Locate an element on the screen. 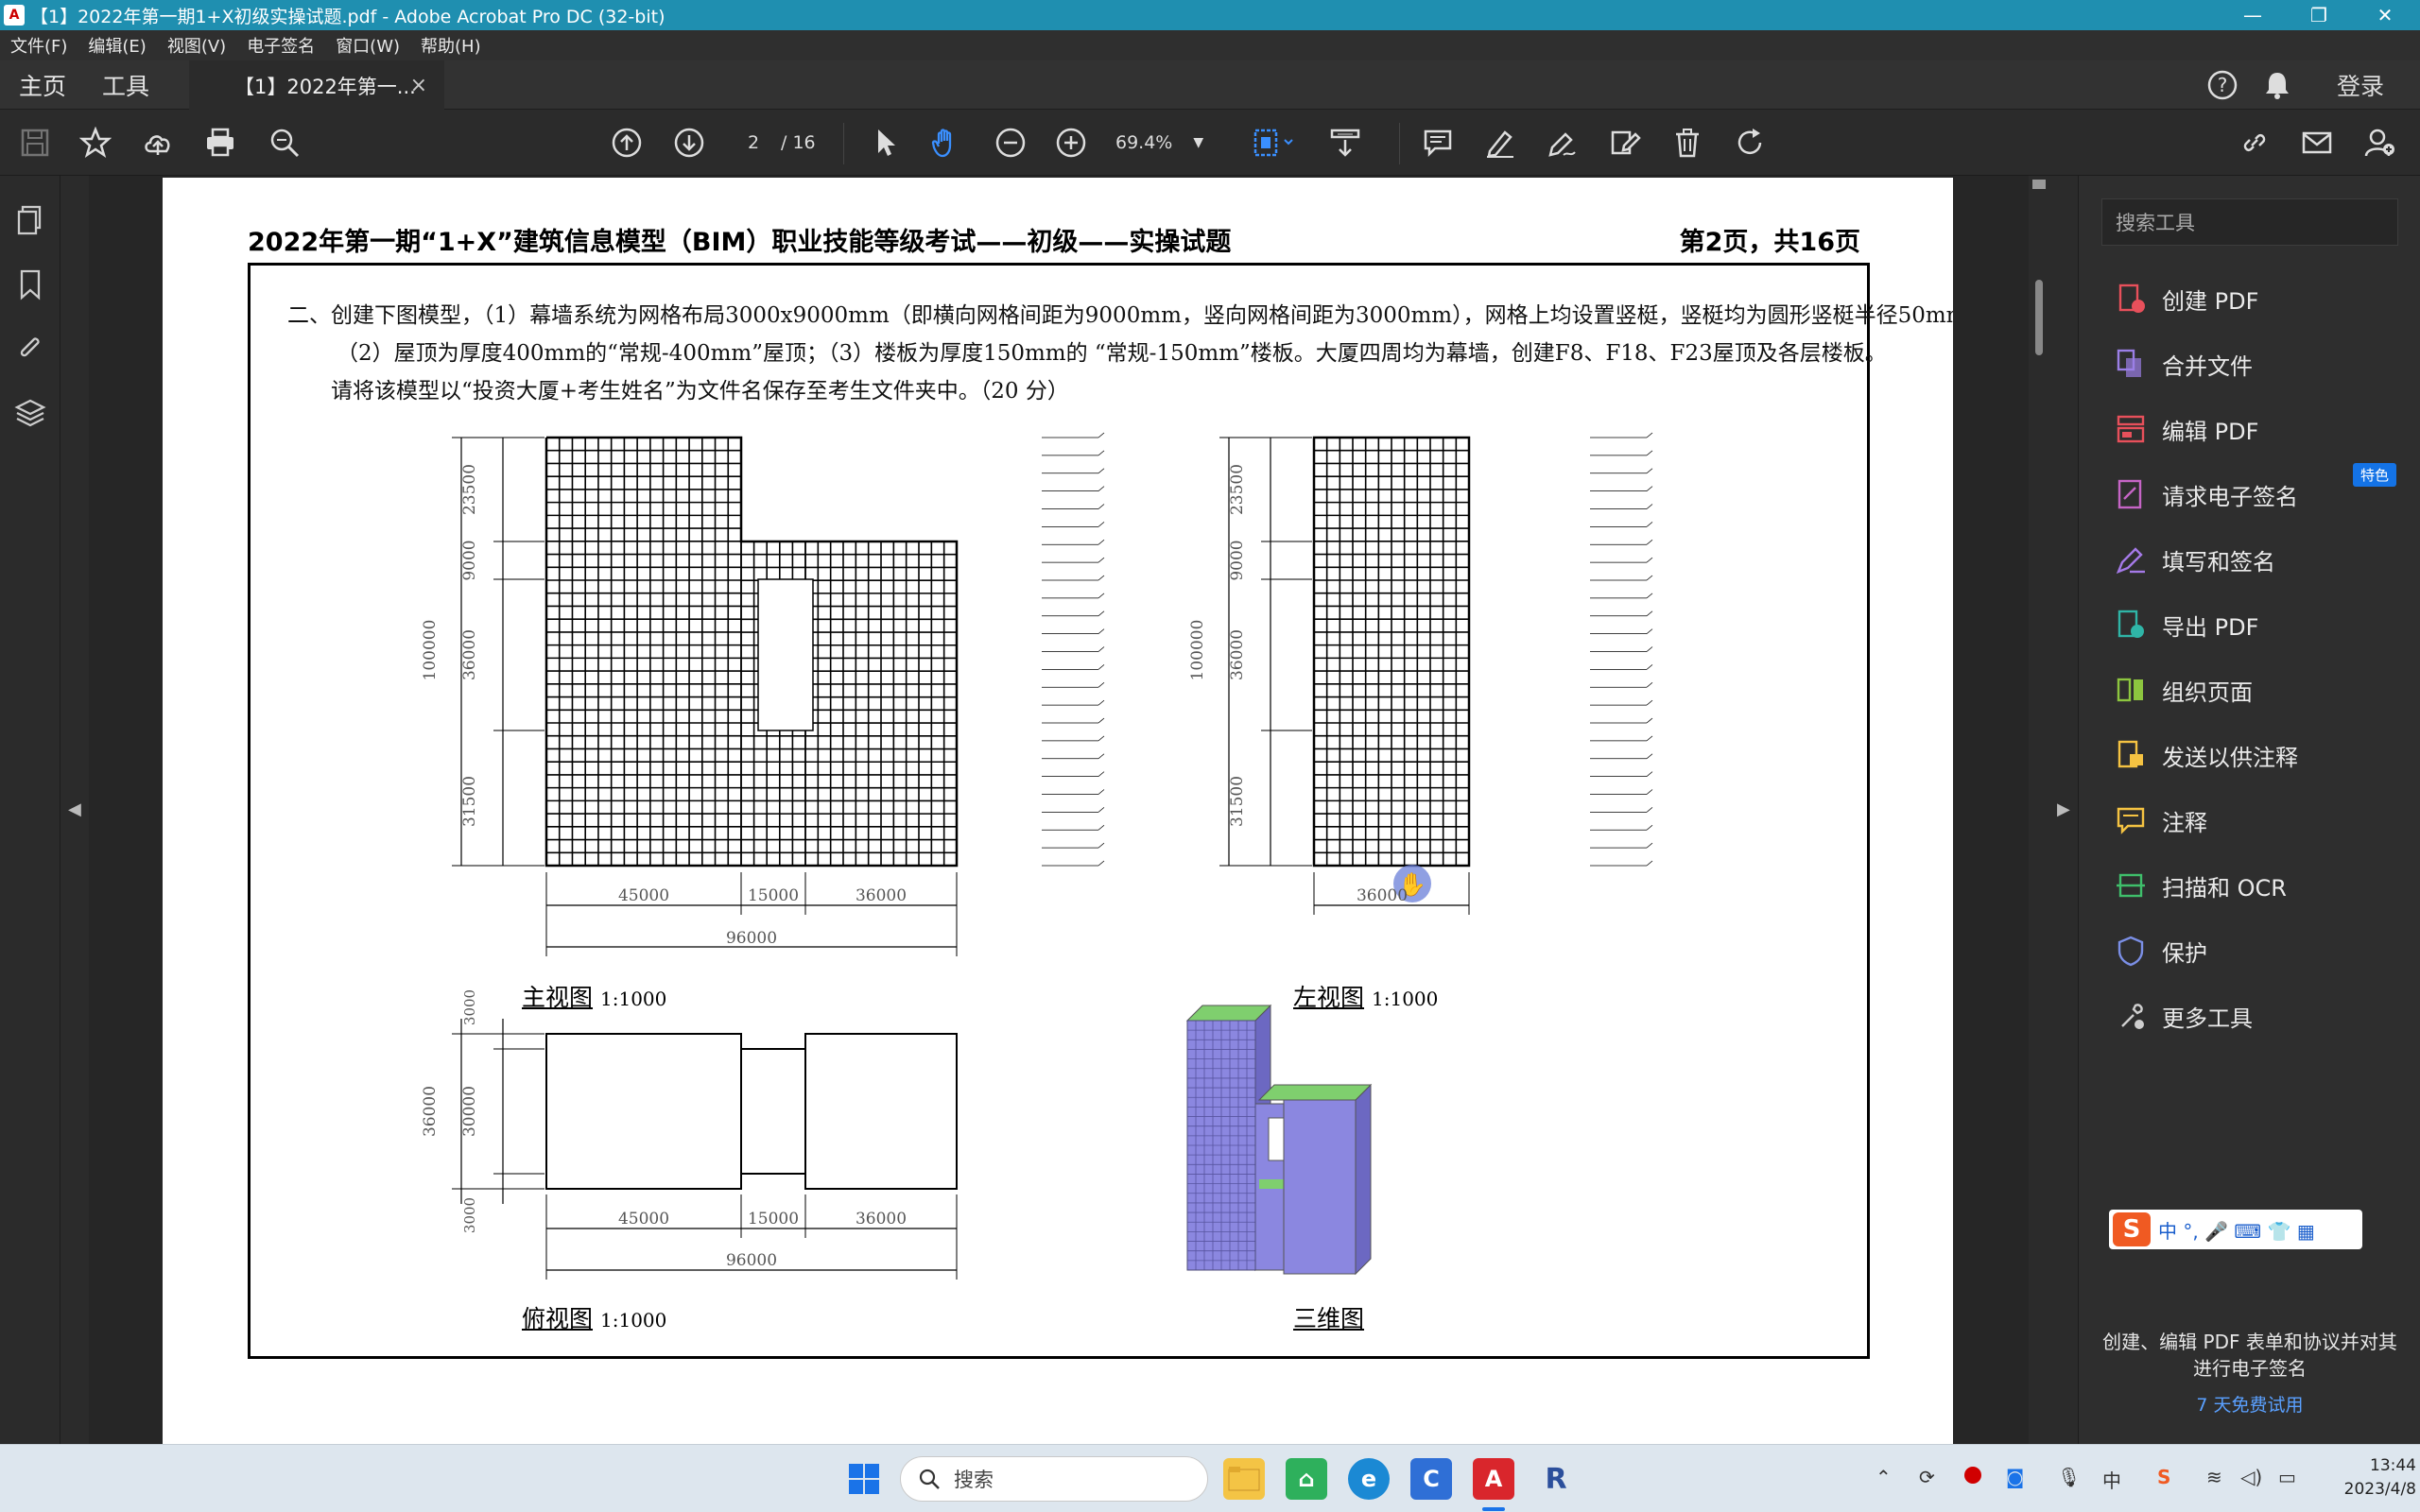 The width and height of the screenshot is (2420, 1512). tool-label: 合并文件 is located at coordinates (2207, 366).